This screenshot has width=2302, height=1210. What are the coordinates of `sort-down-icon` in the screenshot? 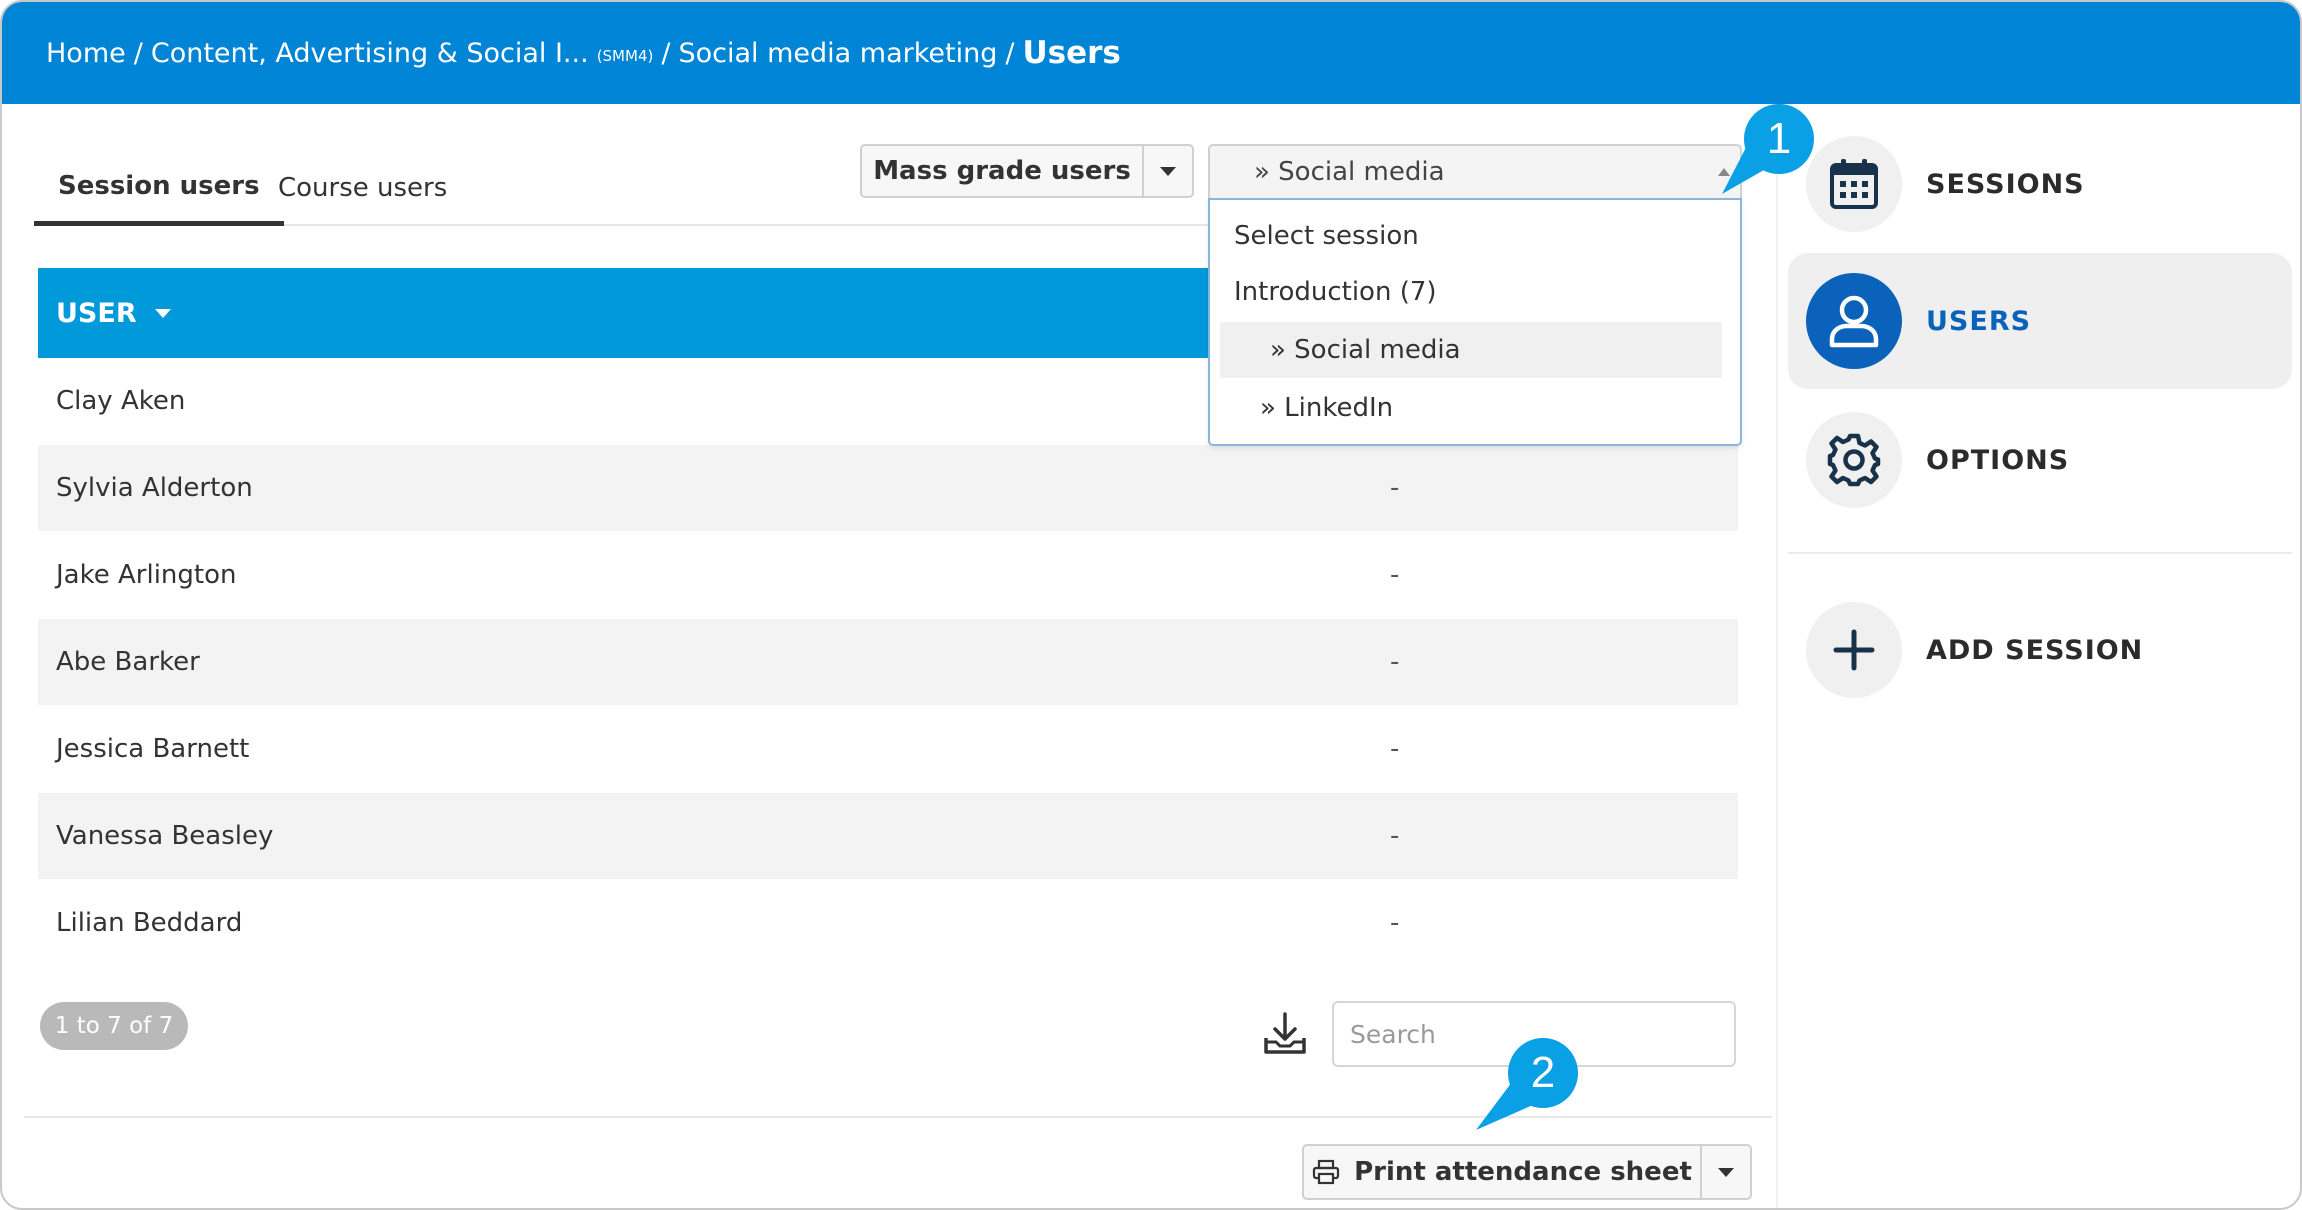 It's located at (162, 313).